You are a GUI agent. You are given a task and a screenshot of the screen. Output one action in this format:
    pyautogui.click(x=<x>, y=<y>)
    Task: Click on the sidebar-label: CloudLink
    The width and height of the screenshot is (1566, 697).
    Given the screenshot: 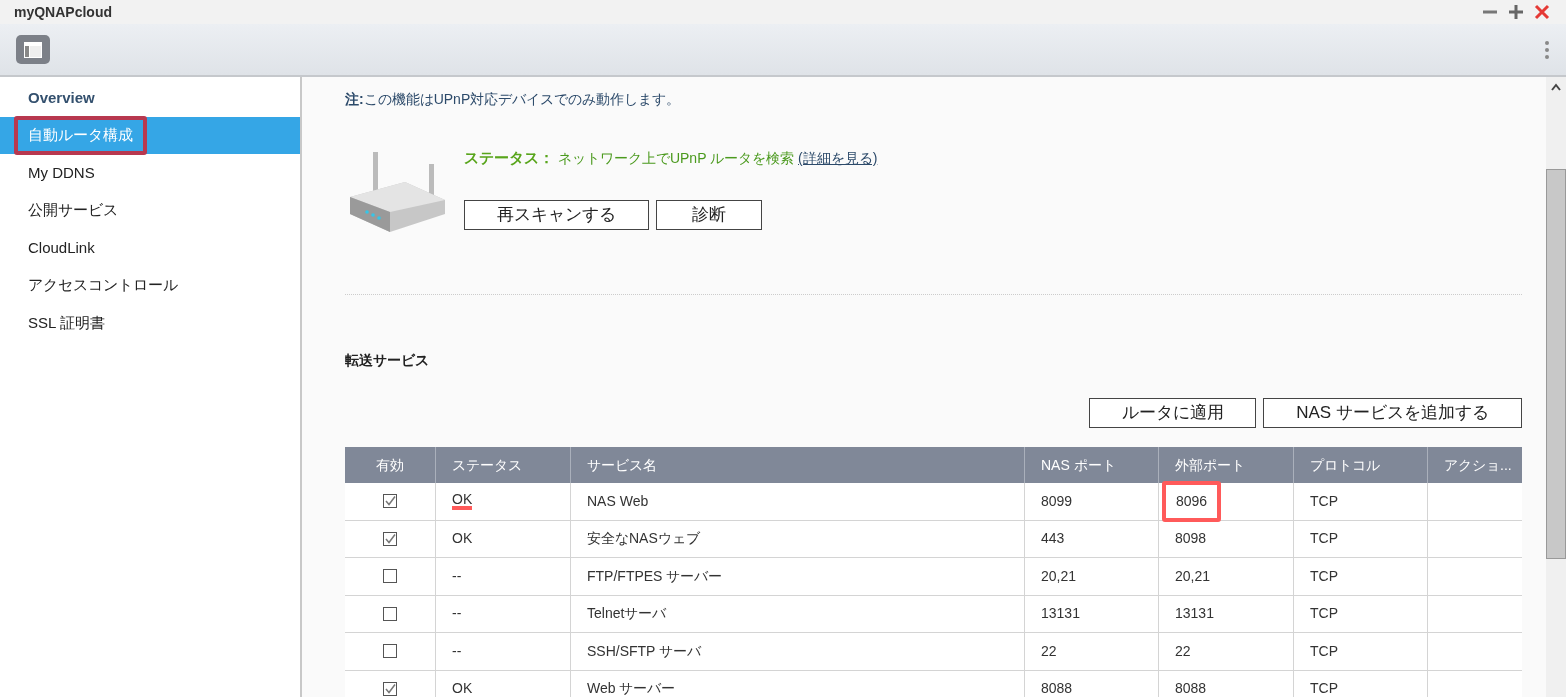 What is the action you would take?
    pyautogui.click(x=61, y=247)
    